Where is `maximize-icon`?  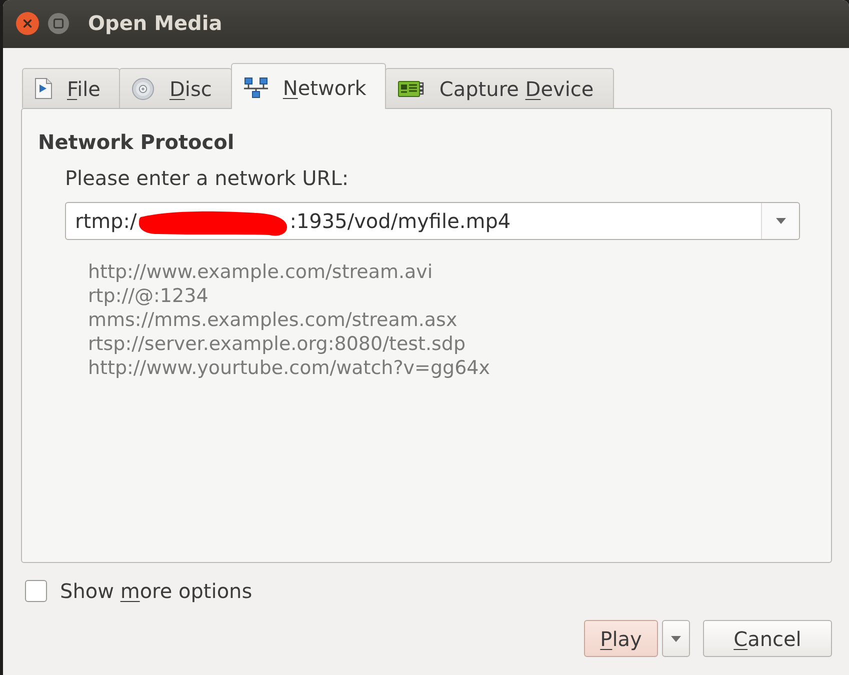
maximize-icon is located at coordinates (58, 23).